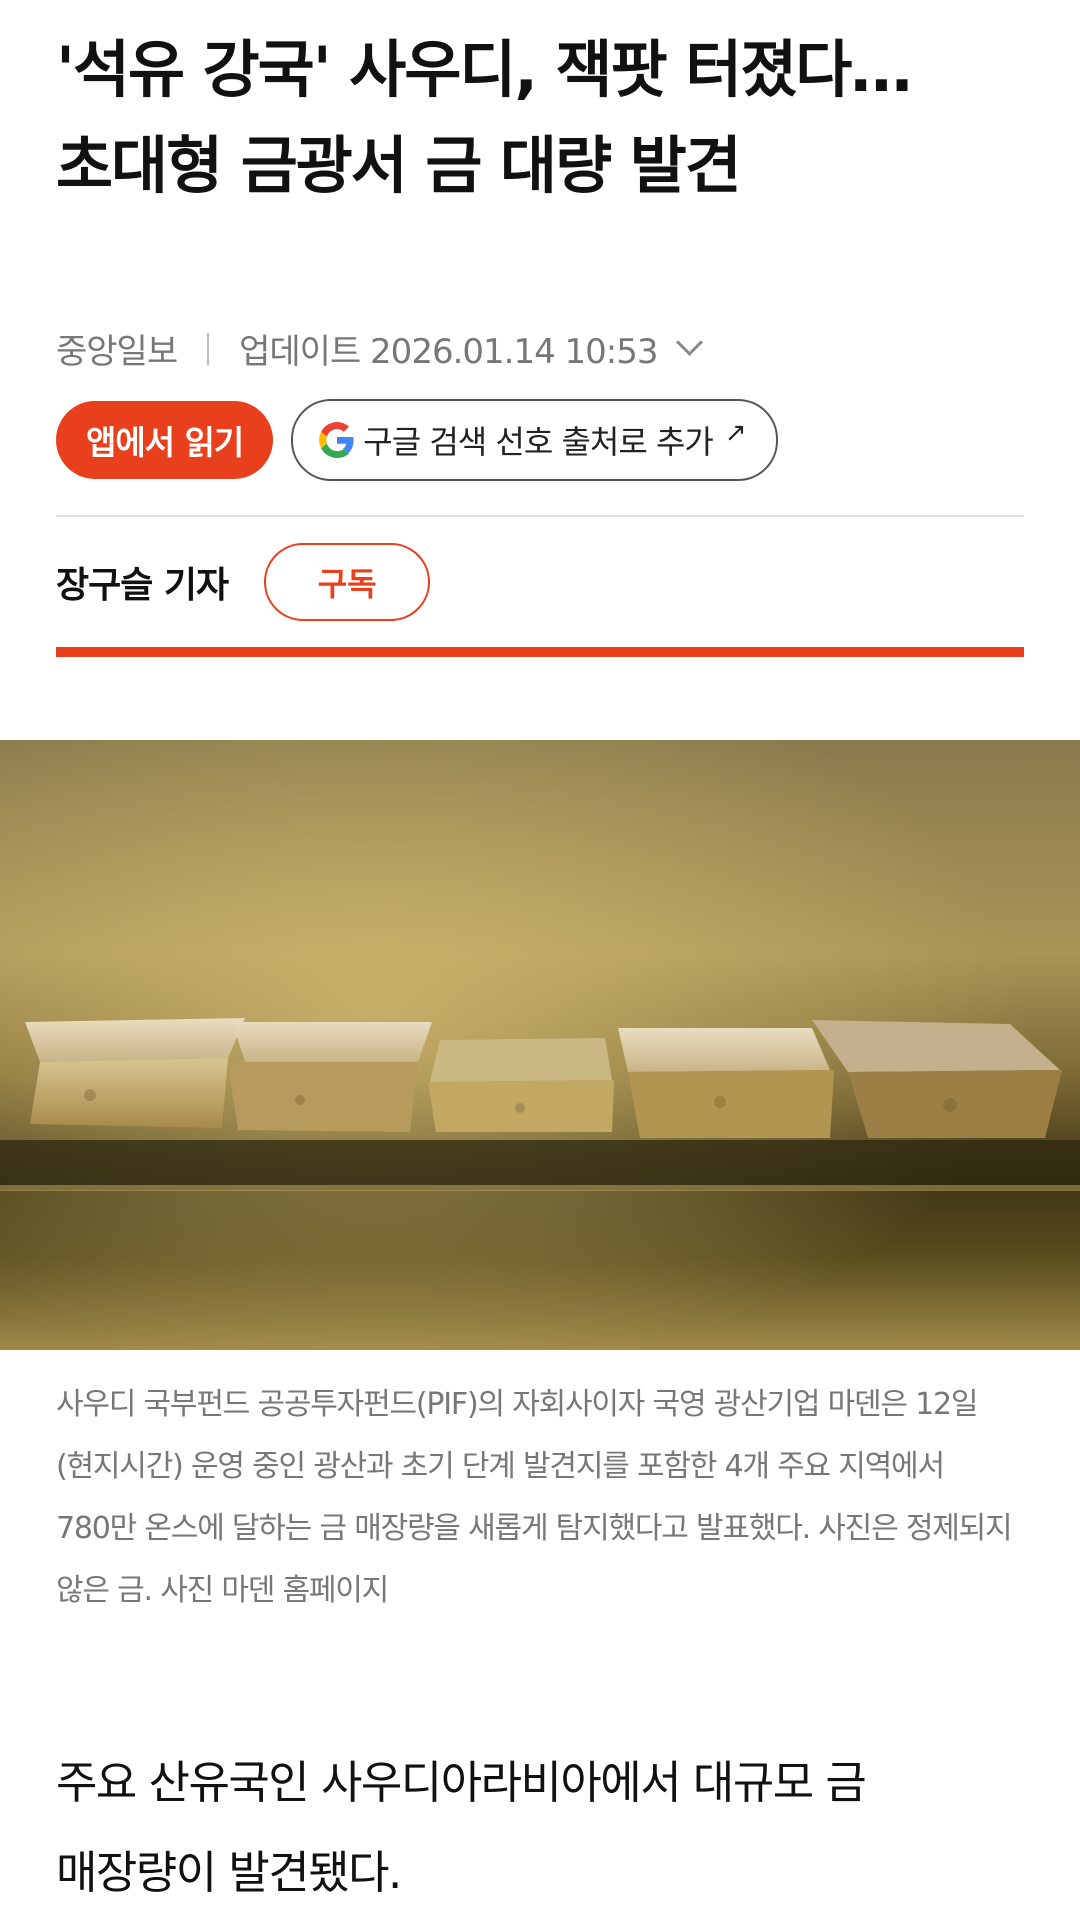  What do you see at coordinates (399, 165) in the screenshot?
I see `headline-line-2: 초대형 금광서 금 대량 발견` at bounding box center [399, 165].